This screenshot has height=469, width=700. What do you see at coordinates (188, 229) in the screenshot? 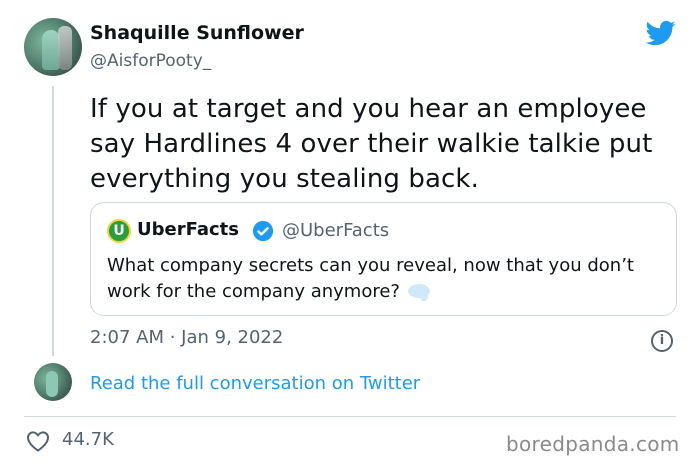
I see `quoted-author-name: UberFacts` at bounding box center [188, 229].